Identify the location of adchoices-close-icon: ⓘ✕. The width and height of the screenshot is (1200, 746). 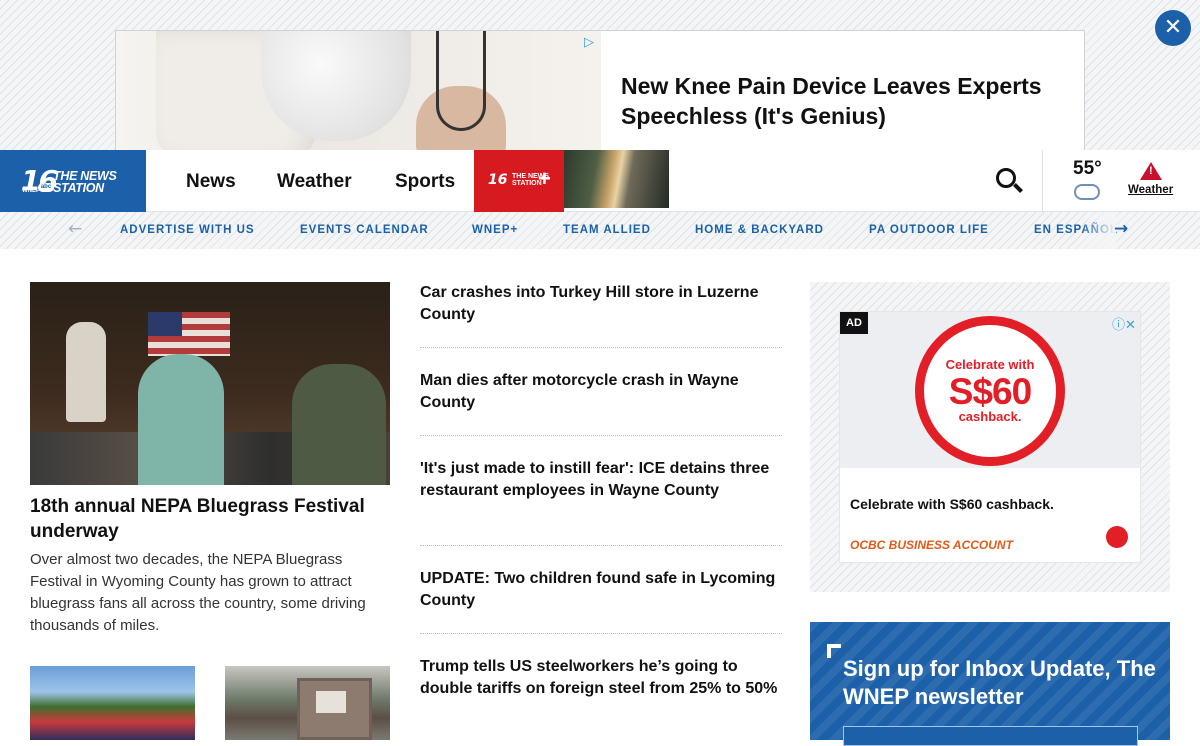
(1124, 323).